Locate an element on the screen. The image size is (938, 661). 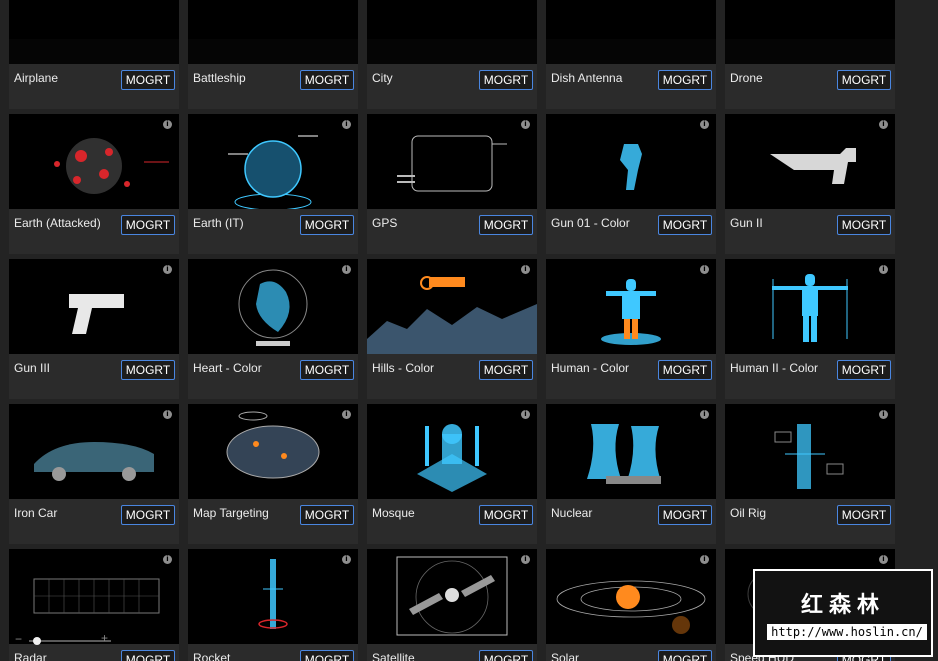
template-card: i Hills - Color MOGRT is located at coordinates (452, 329).